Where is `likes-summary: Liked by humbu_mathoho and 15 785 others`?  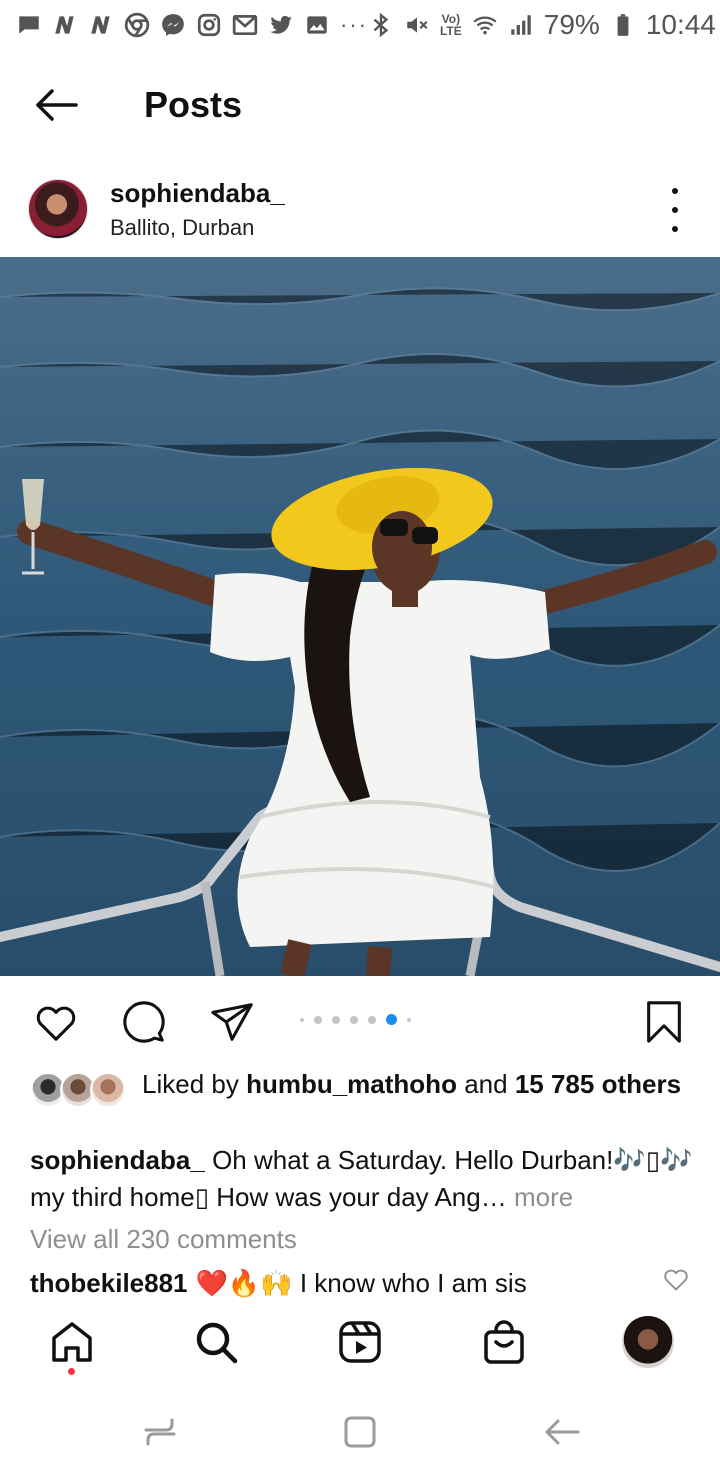 likes-summary: Liked by humbu_mathoho and 15 785 others is located at coordinates (360, 1088).